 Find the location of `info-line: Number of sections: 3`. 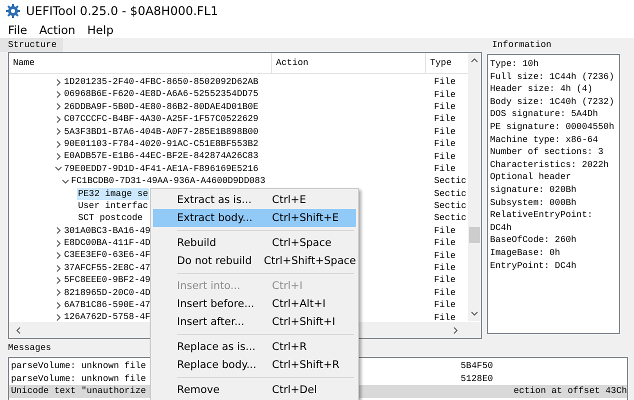

info-line: Number of sections: 3 is located at coordinates (547, 152).